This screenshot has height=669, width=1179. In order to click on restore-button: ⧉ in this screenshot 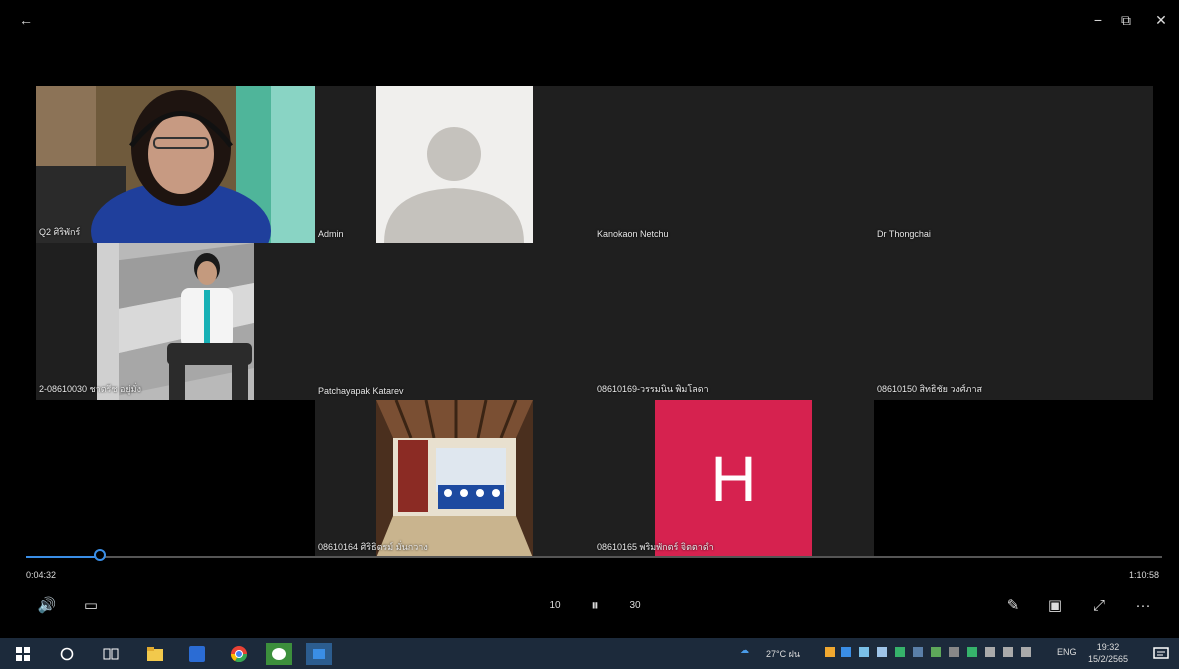, I will do `click(1126, 20)`.